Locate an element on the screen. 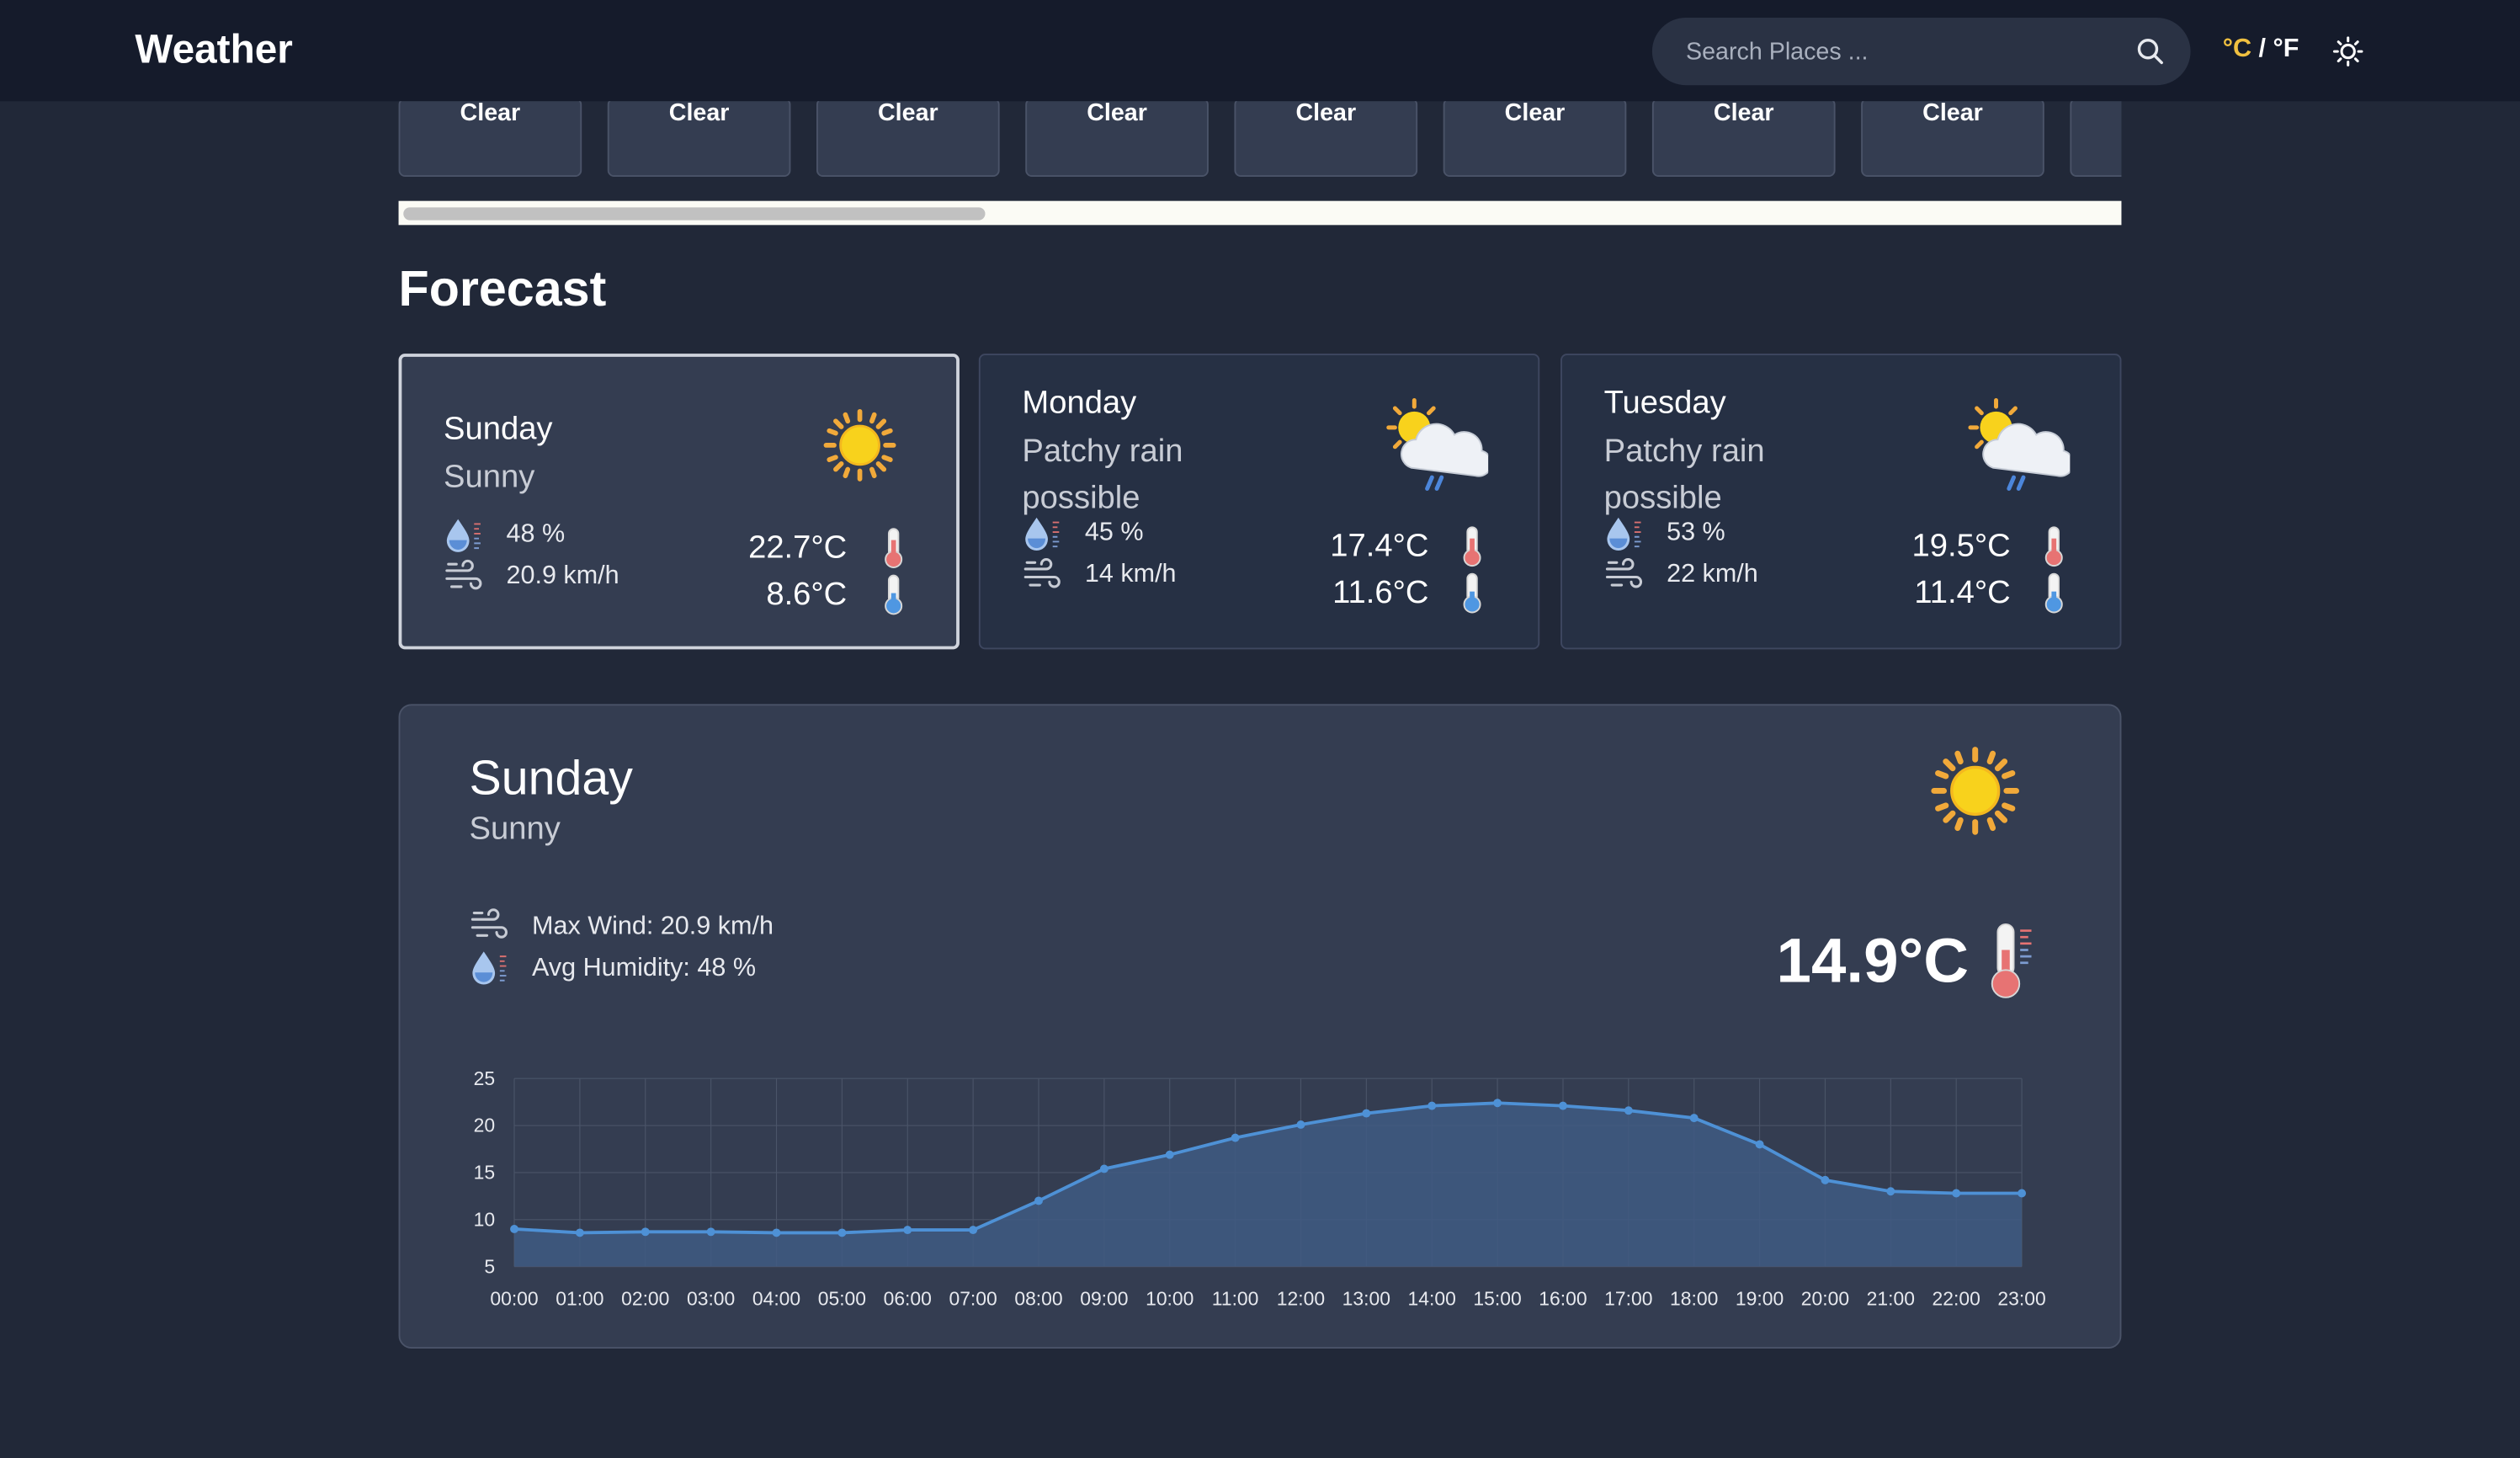 Image resolution: width=2520 pixels, height=1458 pixels. x-tick-label: 20:00 is located at coordinates (1825, 1298).